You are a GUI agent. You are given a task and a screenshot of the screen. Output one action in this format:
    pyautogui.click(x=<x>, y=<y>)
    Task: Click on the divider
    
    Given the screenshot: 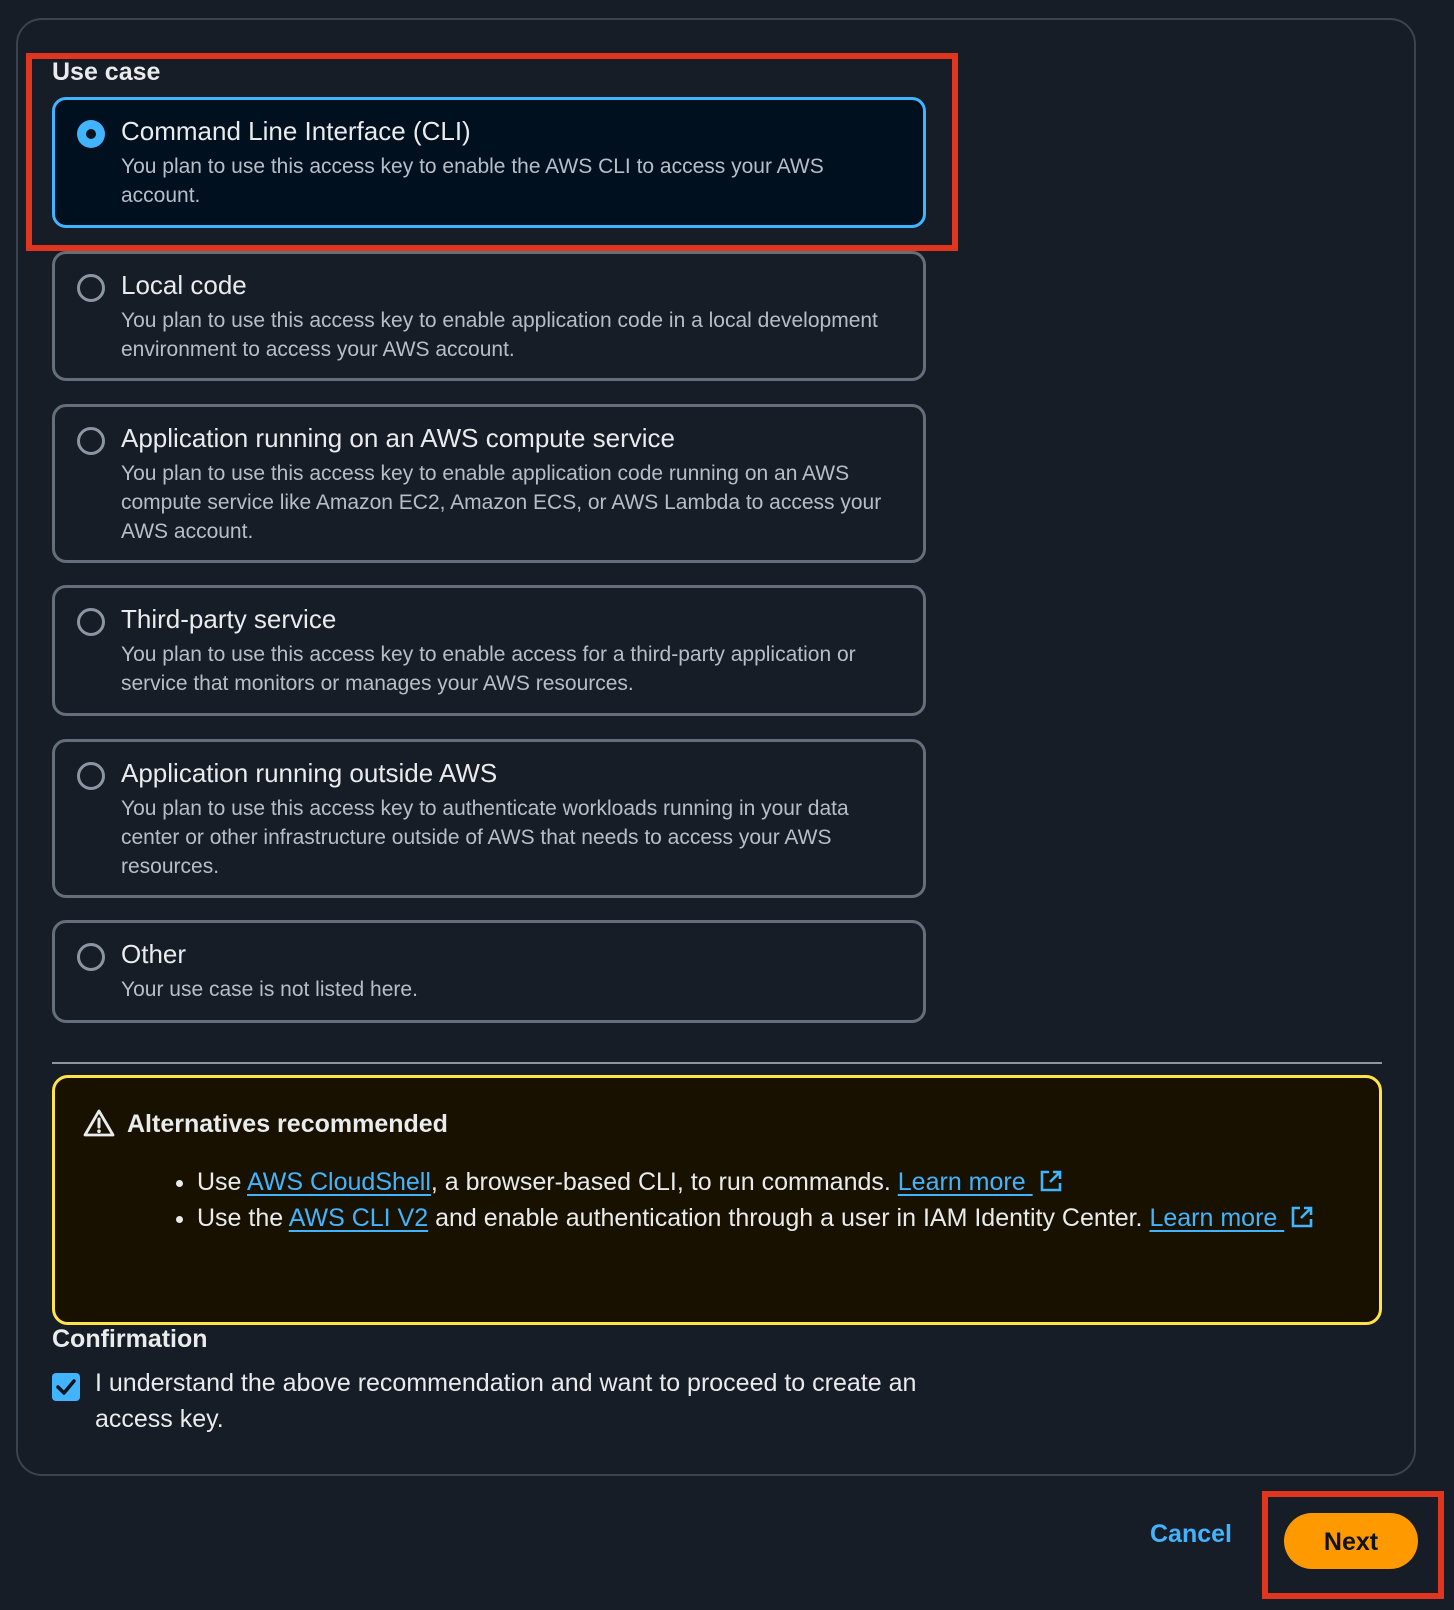 What is the action you would take?
    pyautogui.click(x=717, y=1063)
    